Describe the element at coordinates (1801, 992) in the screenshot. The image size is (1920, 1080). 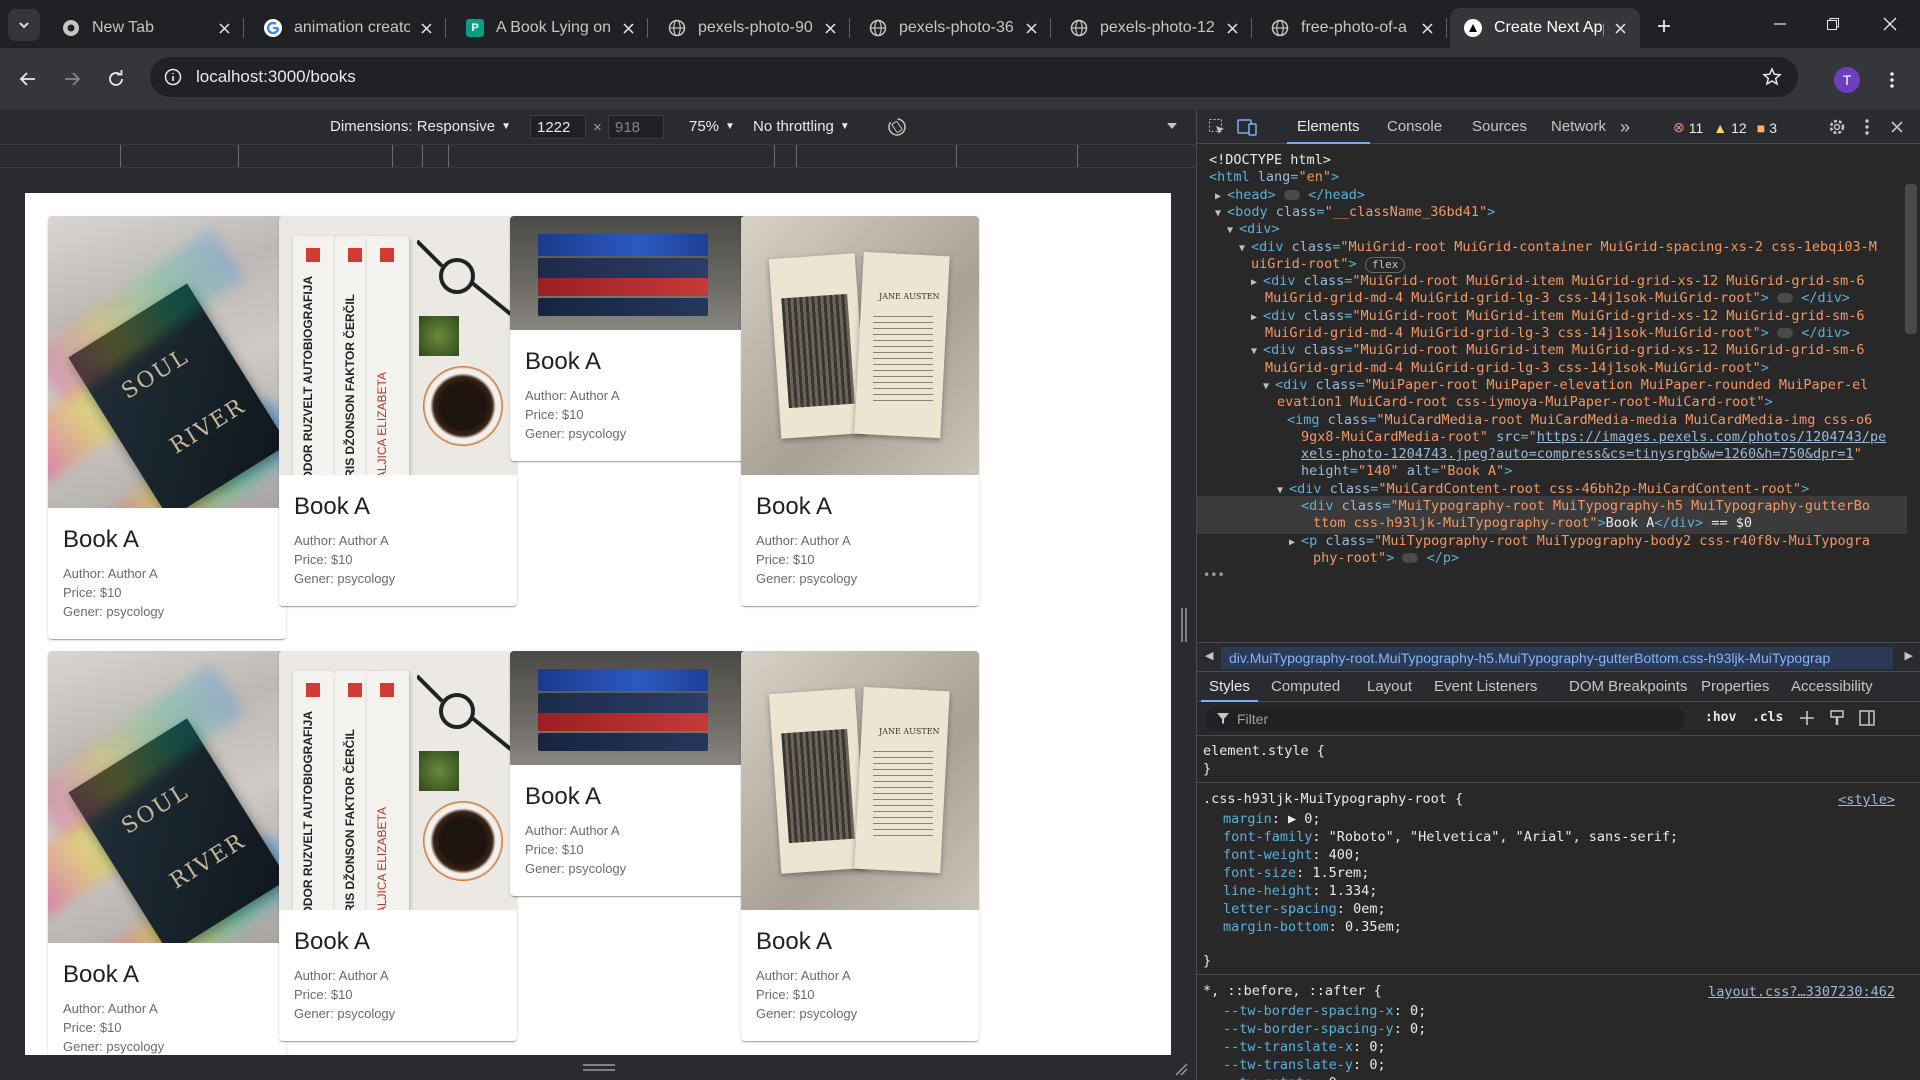
I see `rule-source-link: layout.css?…3307230:462` at that location.